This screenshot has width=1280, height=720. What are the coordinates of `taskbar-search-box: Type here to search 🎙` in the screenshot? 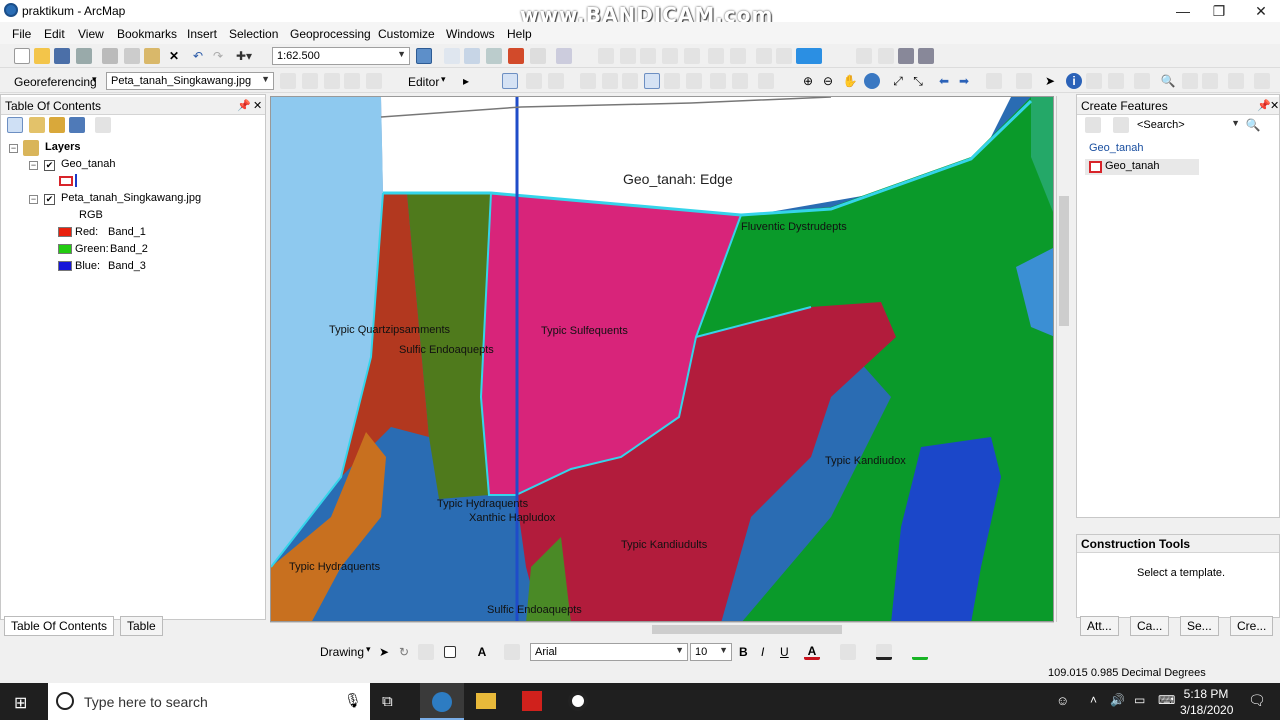 It's located at (209, 701).